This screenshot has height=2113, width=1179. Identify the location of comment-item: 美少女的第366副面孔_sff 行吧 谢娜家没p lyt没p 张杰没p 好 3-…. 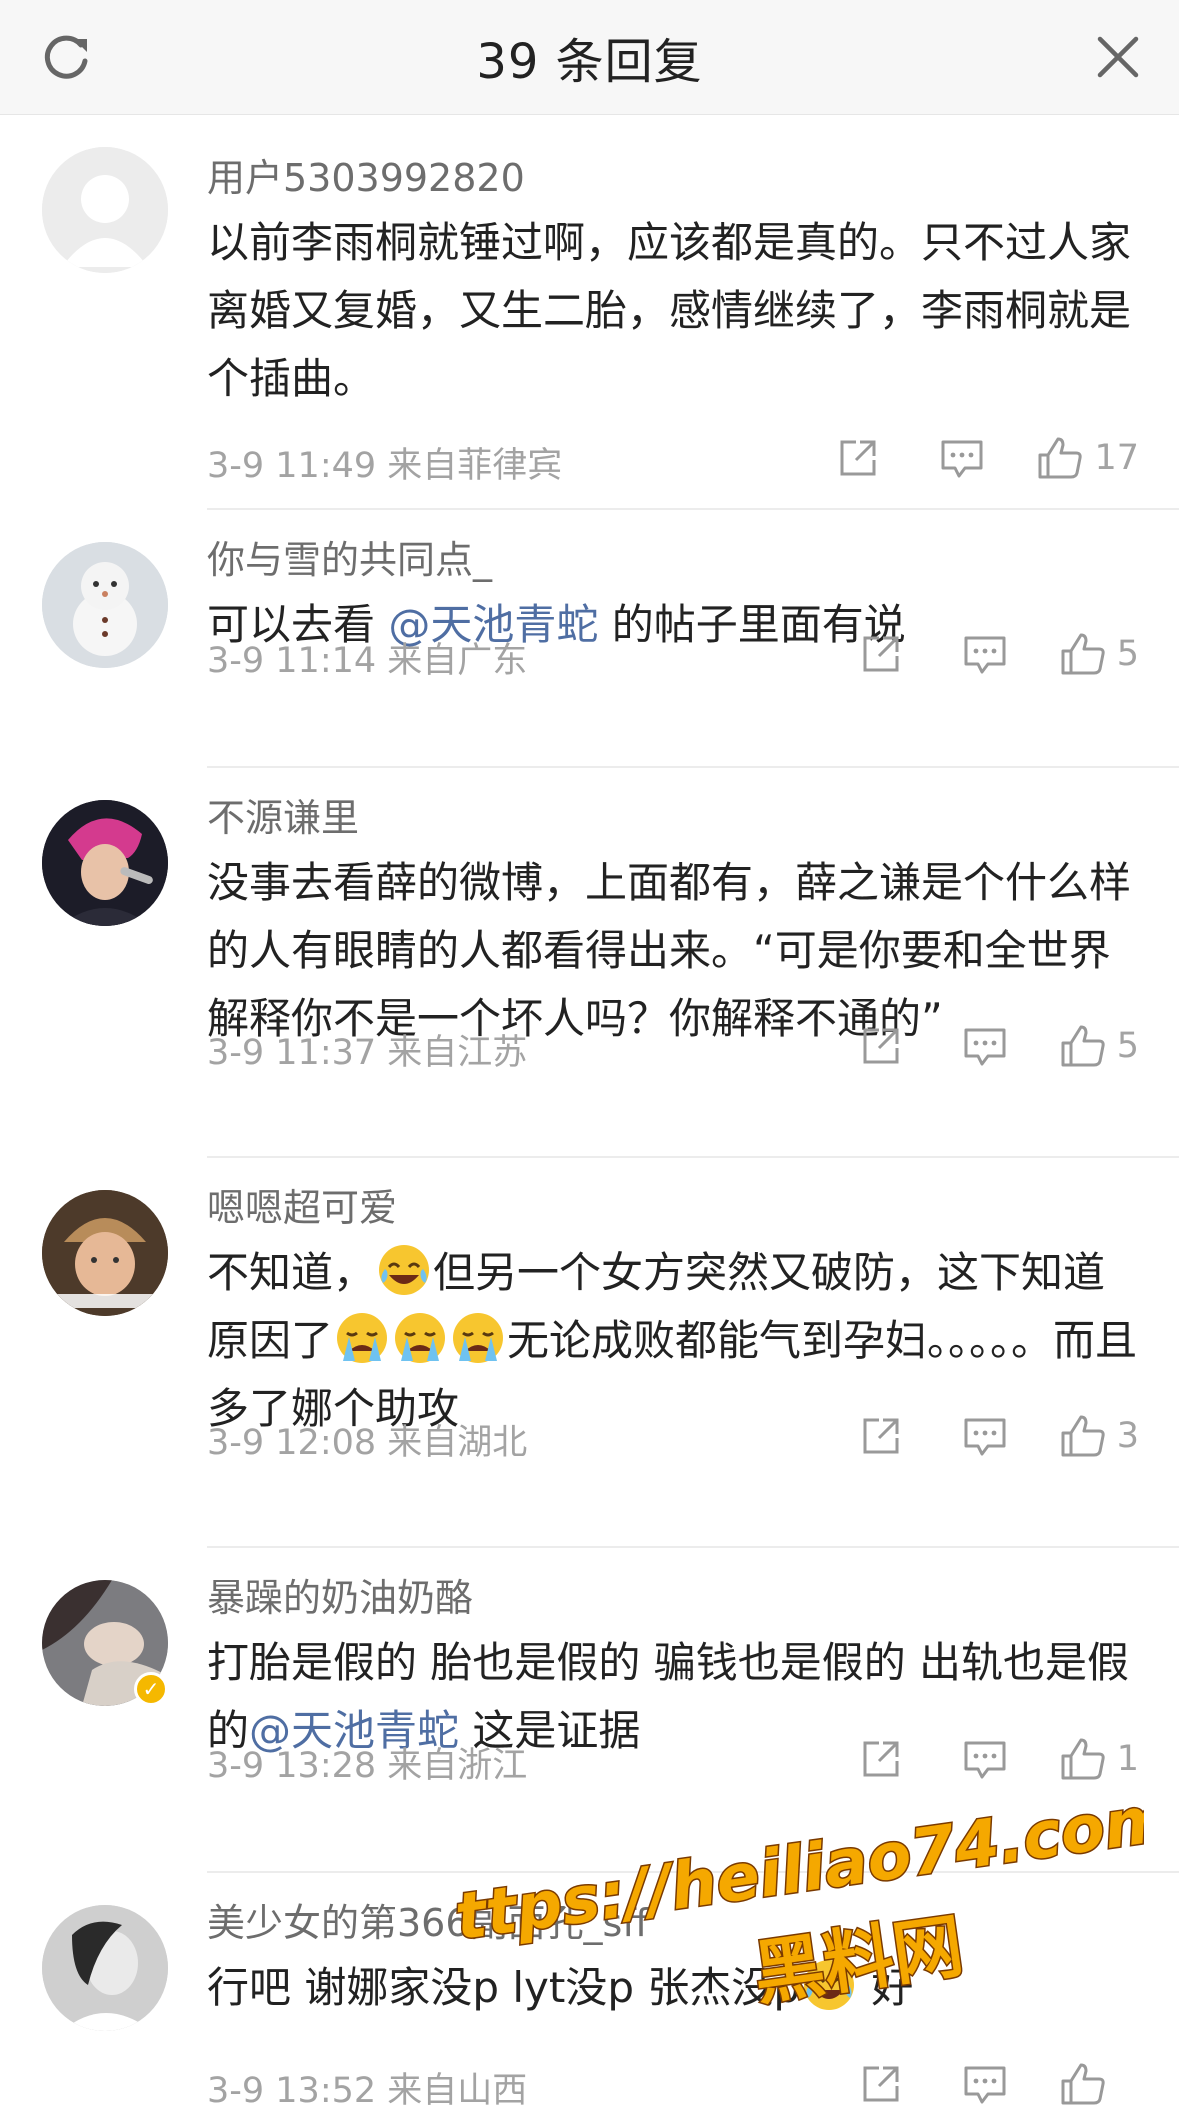
(589, 1993).